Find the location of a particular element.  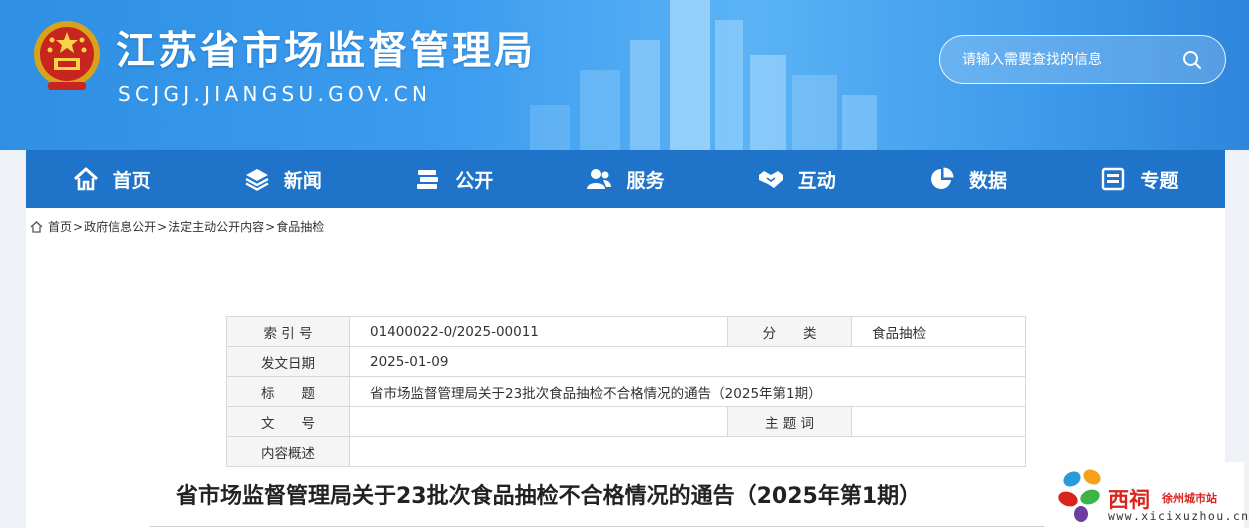

subject-label: 主 题 词 is located at coordinates (789, 421).